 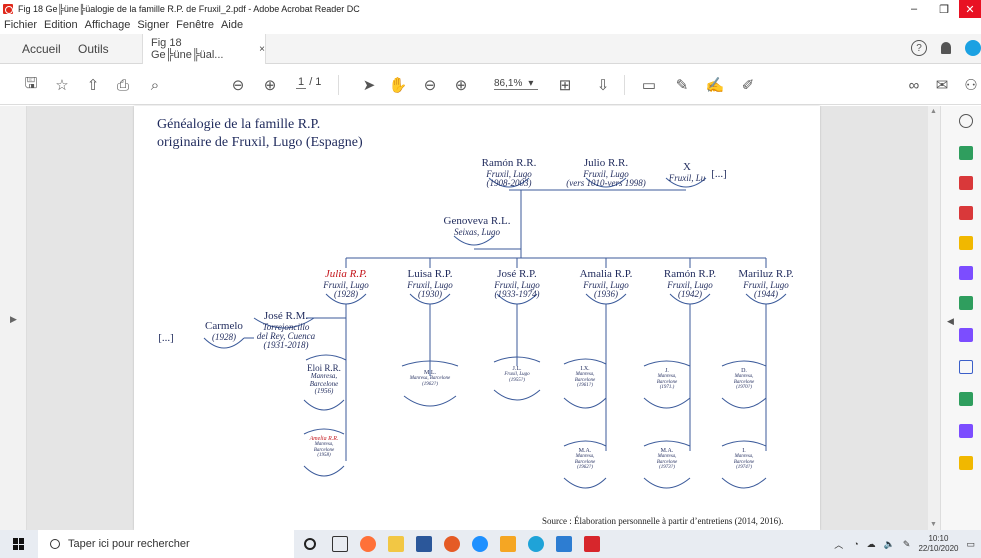 I want to click on maximize-button: ❐, so click(x=944, y=9).